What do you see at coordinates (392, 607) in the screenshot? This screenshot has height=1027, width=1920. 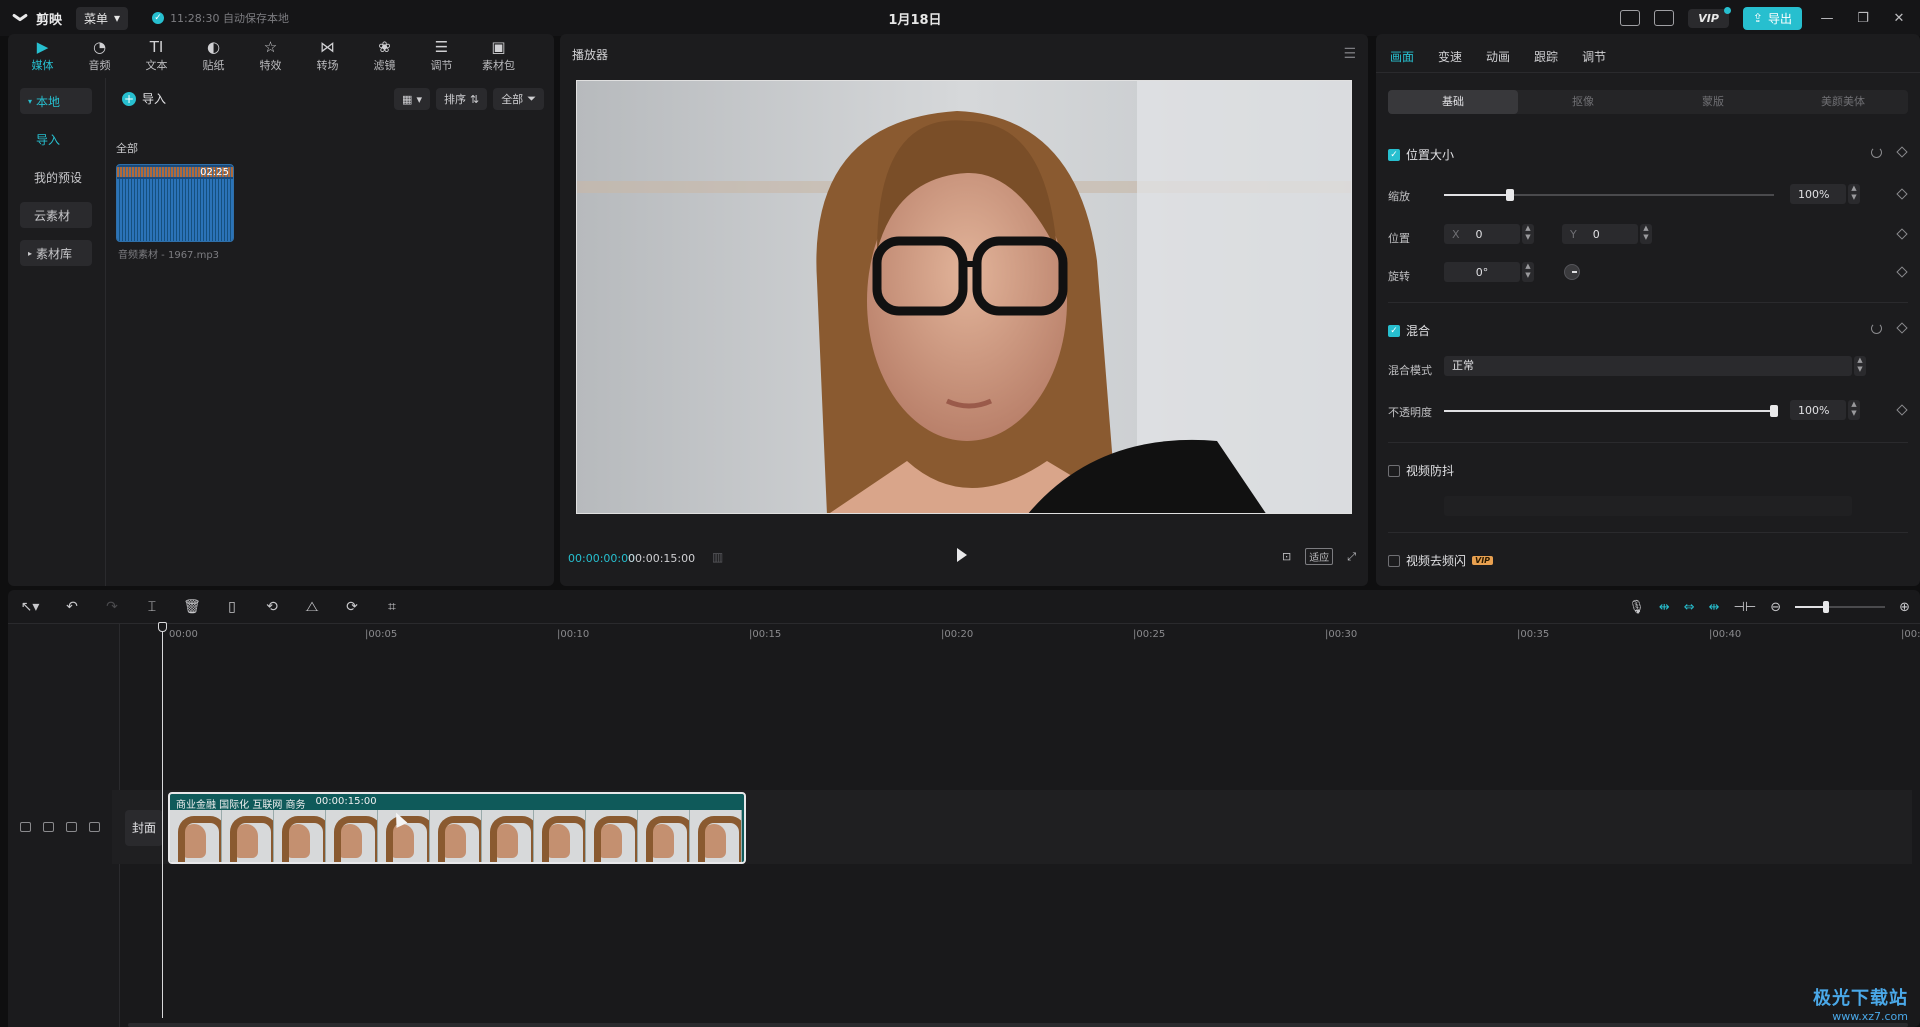 I see `crop-icon: ⌗` at bounding box center [392, 607].